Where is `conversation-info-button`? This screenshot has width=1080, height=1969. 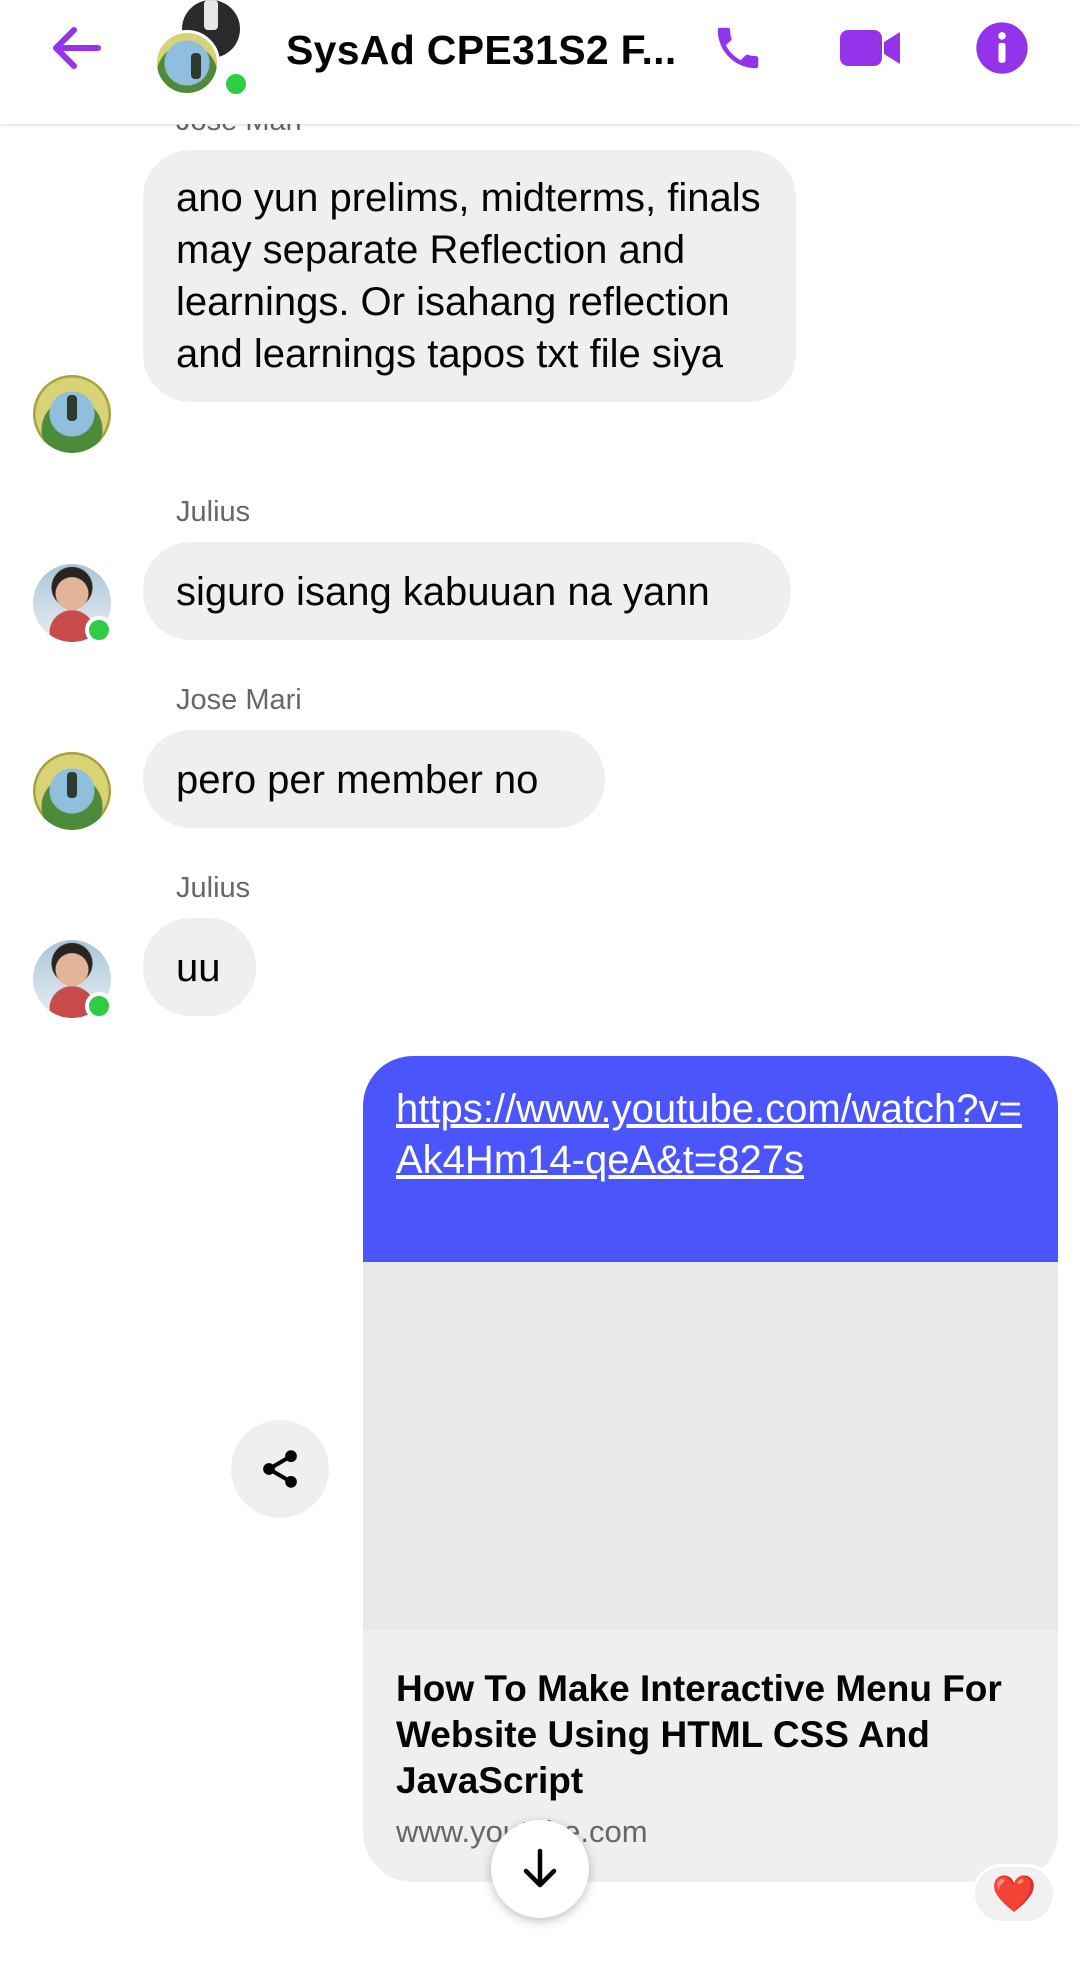 conversation-info-button is located at coordinates (1002, 48).